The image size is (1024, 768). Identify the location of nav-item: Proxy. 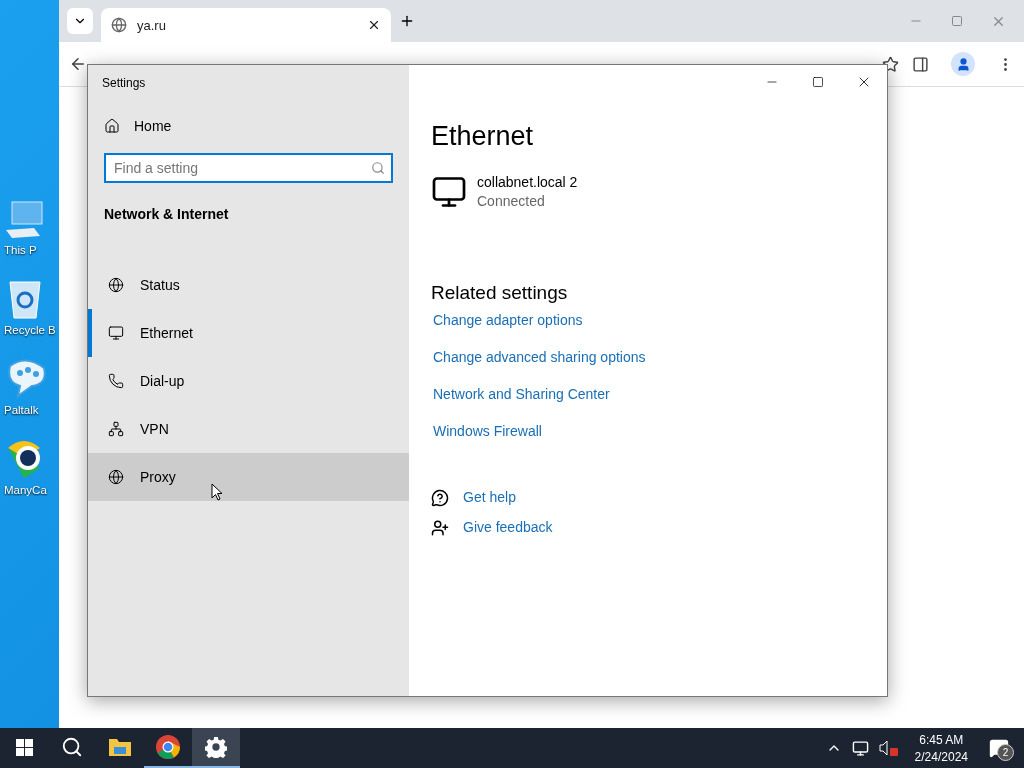
(248, 477).